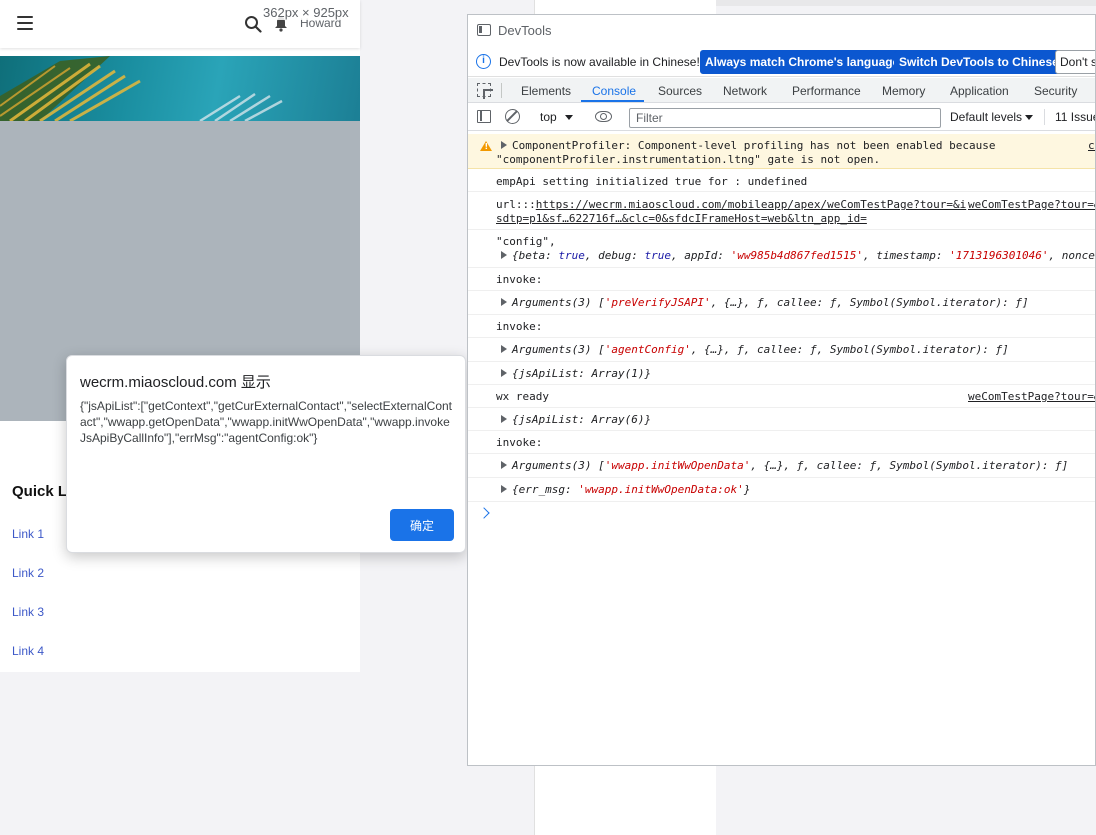 This screenshot has width=1096, height=835. Describe the element at coordinates (1031, 397) in the screenshot. I see `wx-ready-source-link: weComTestPage?tour=&` at that location.